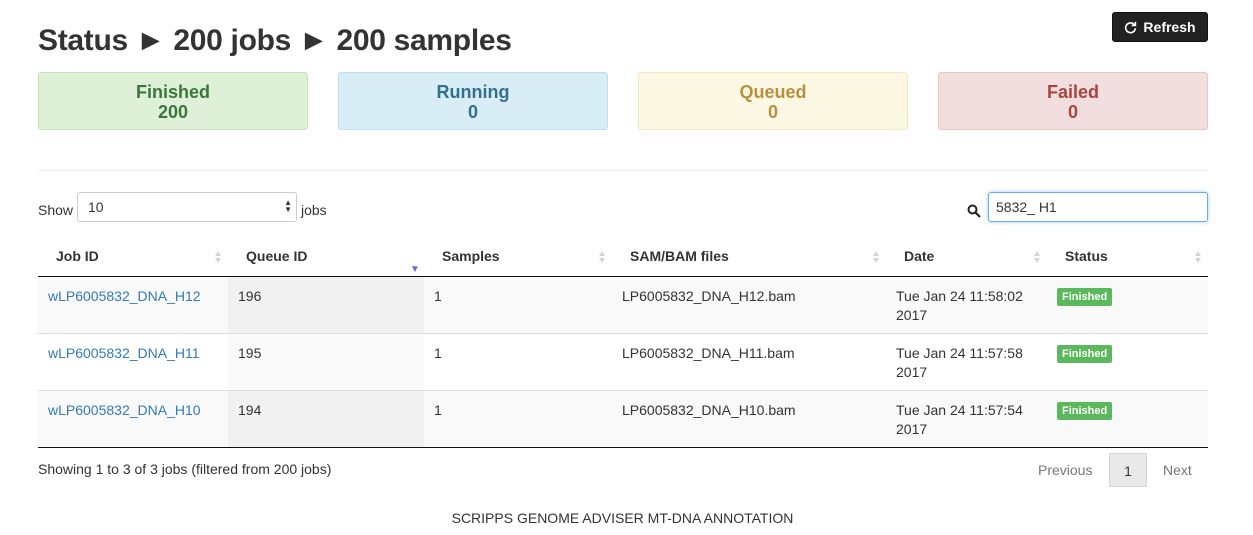 The width and height of the screenshot is (1253, 535). What do you see at coordinates (966, 257) in the screenshot?
I see `column-header-date: Date` at bounding box center [966, 257].